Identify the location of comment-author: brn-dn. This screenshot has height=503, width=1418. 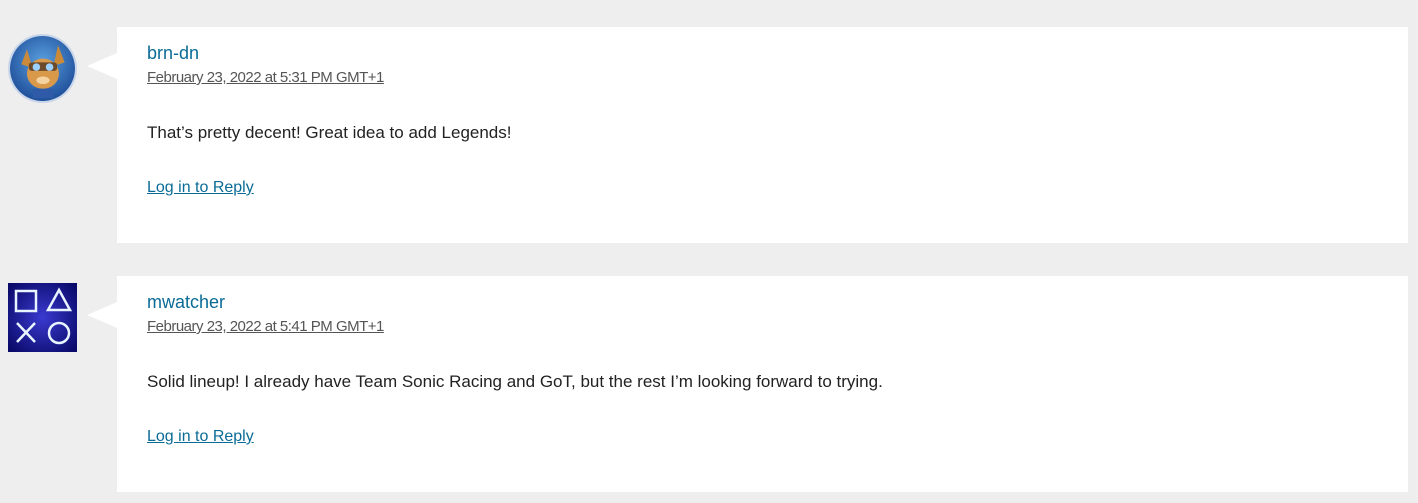
(173, 53).